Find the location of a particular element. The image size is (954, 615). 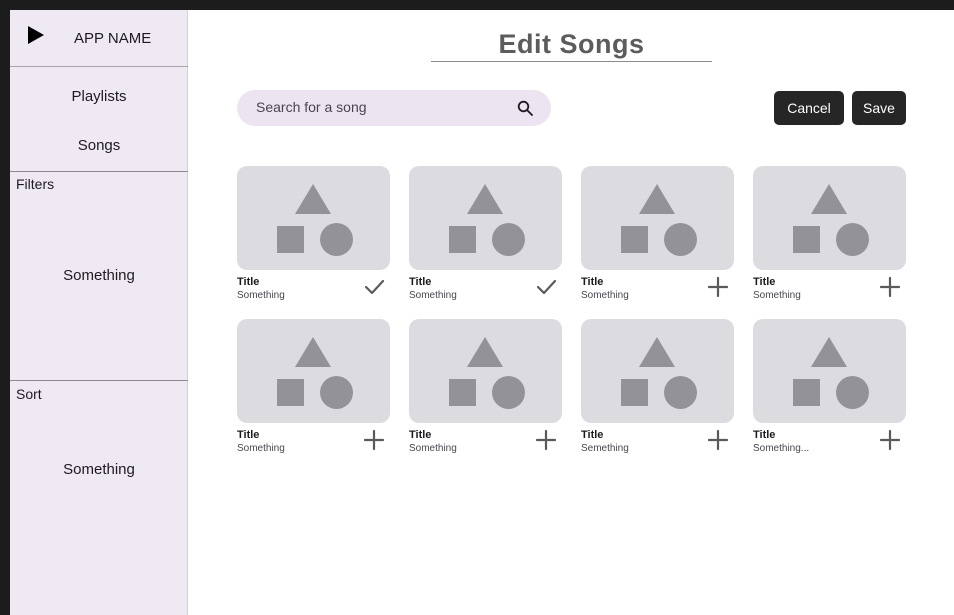

app-name: APP NAME is located at coordinates (113, 38).